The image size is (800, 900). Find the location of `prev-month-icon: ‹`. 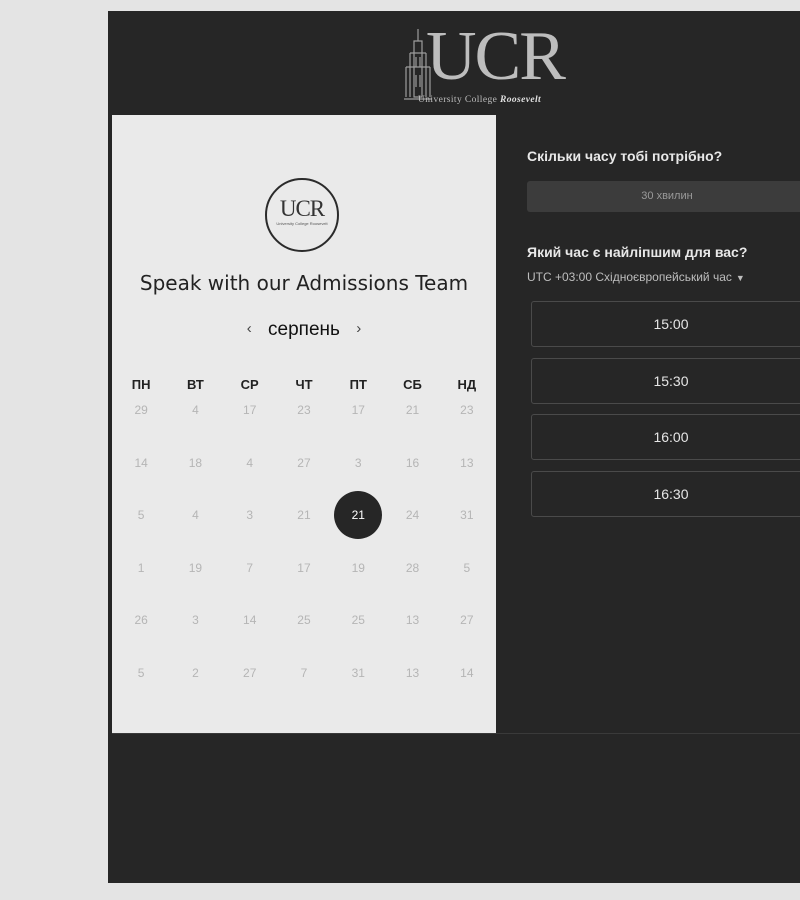

prev-month-icon: ‹ is located at coordinates (249, 328).